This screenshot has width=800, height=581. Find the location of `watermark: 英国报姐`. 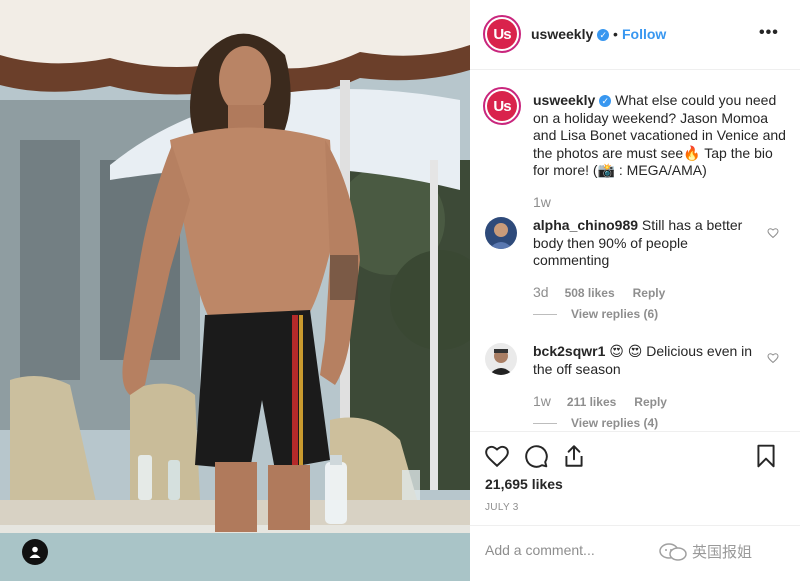

watermark: 英国报姐 is located at coordinates (705, 551).